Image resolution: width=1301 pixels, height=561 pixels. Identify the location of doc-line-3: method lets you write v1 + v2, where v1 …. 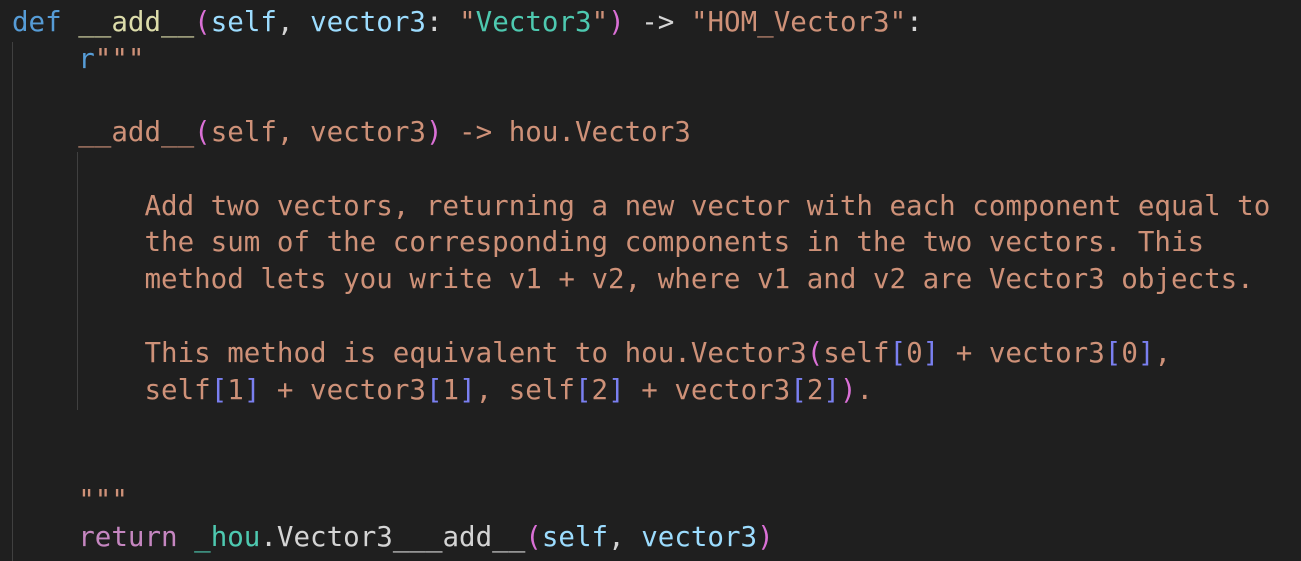
(633, 279).